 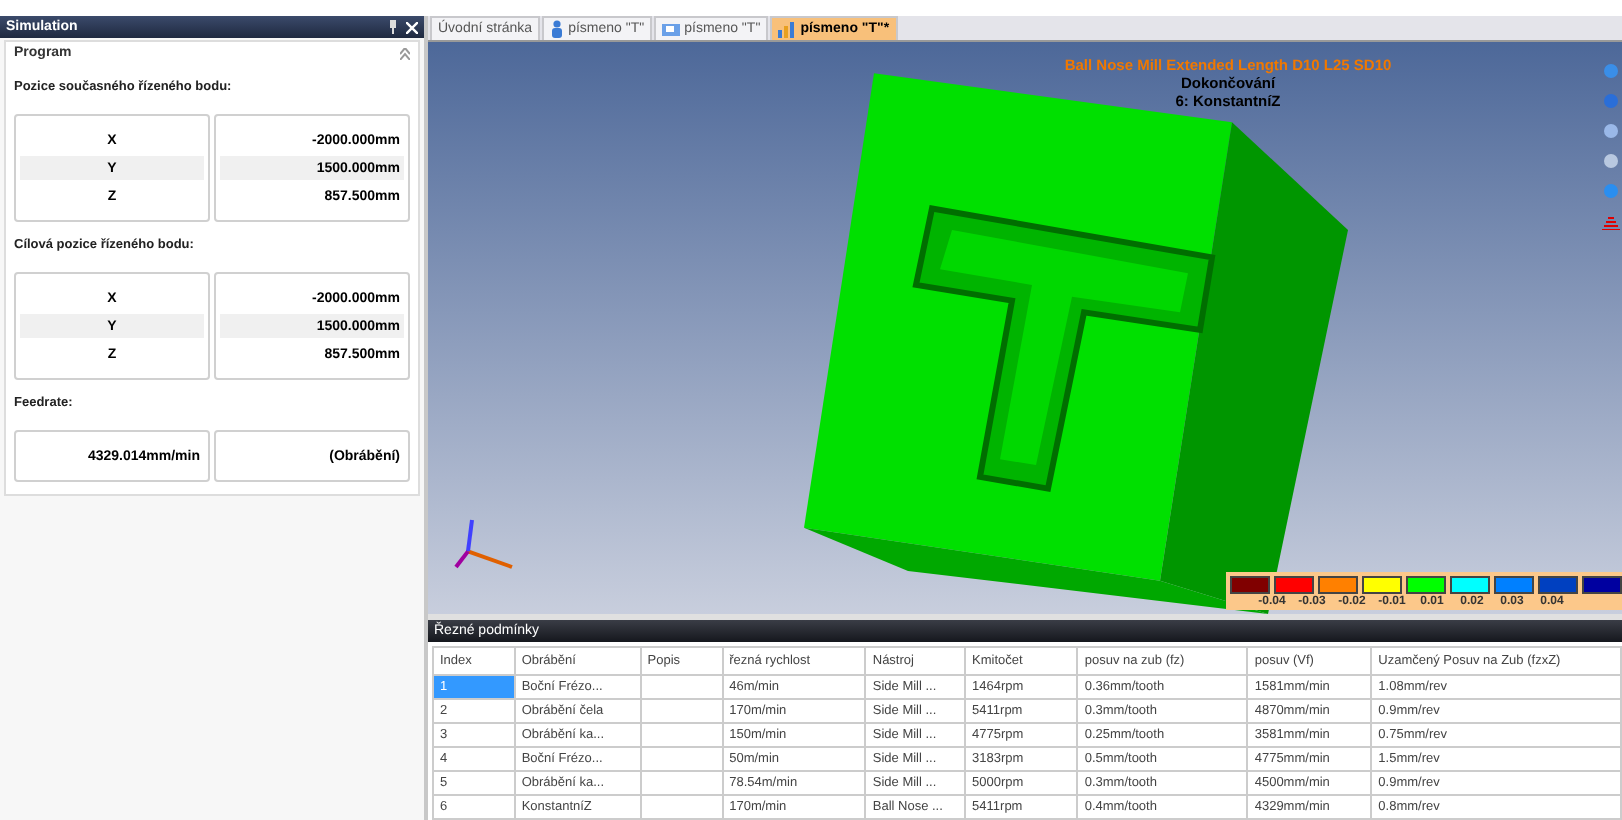 What do you see at coordinates (1611, 221) in the screenshot?
I see `stack-icon` at bounding box center [1611, 221].